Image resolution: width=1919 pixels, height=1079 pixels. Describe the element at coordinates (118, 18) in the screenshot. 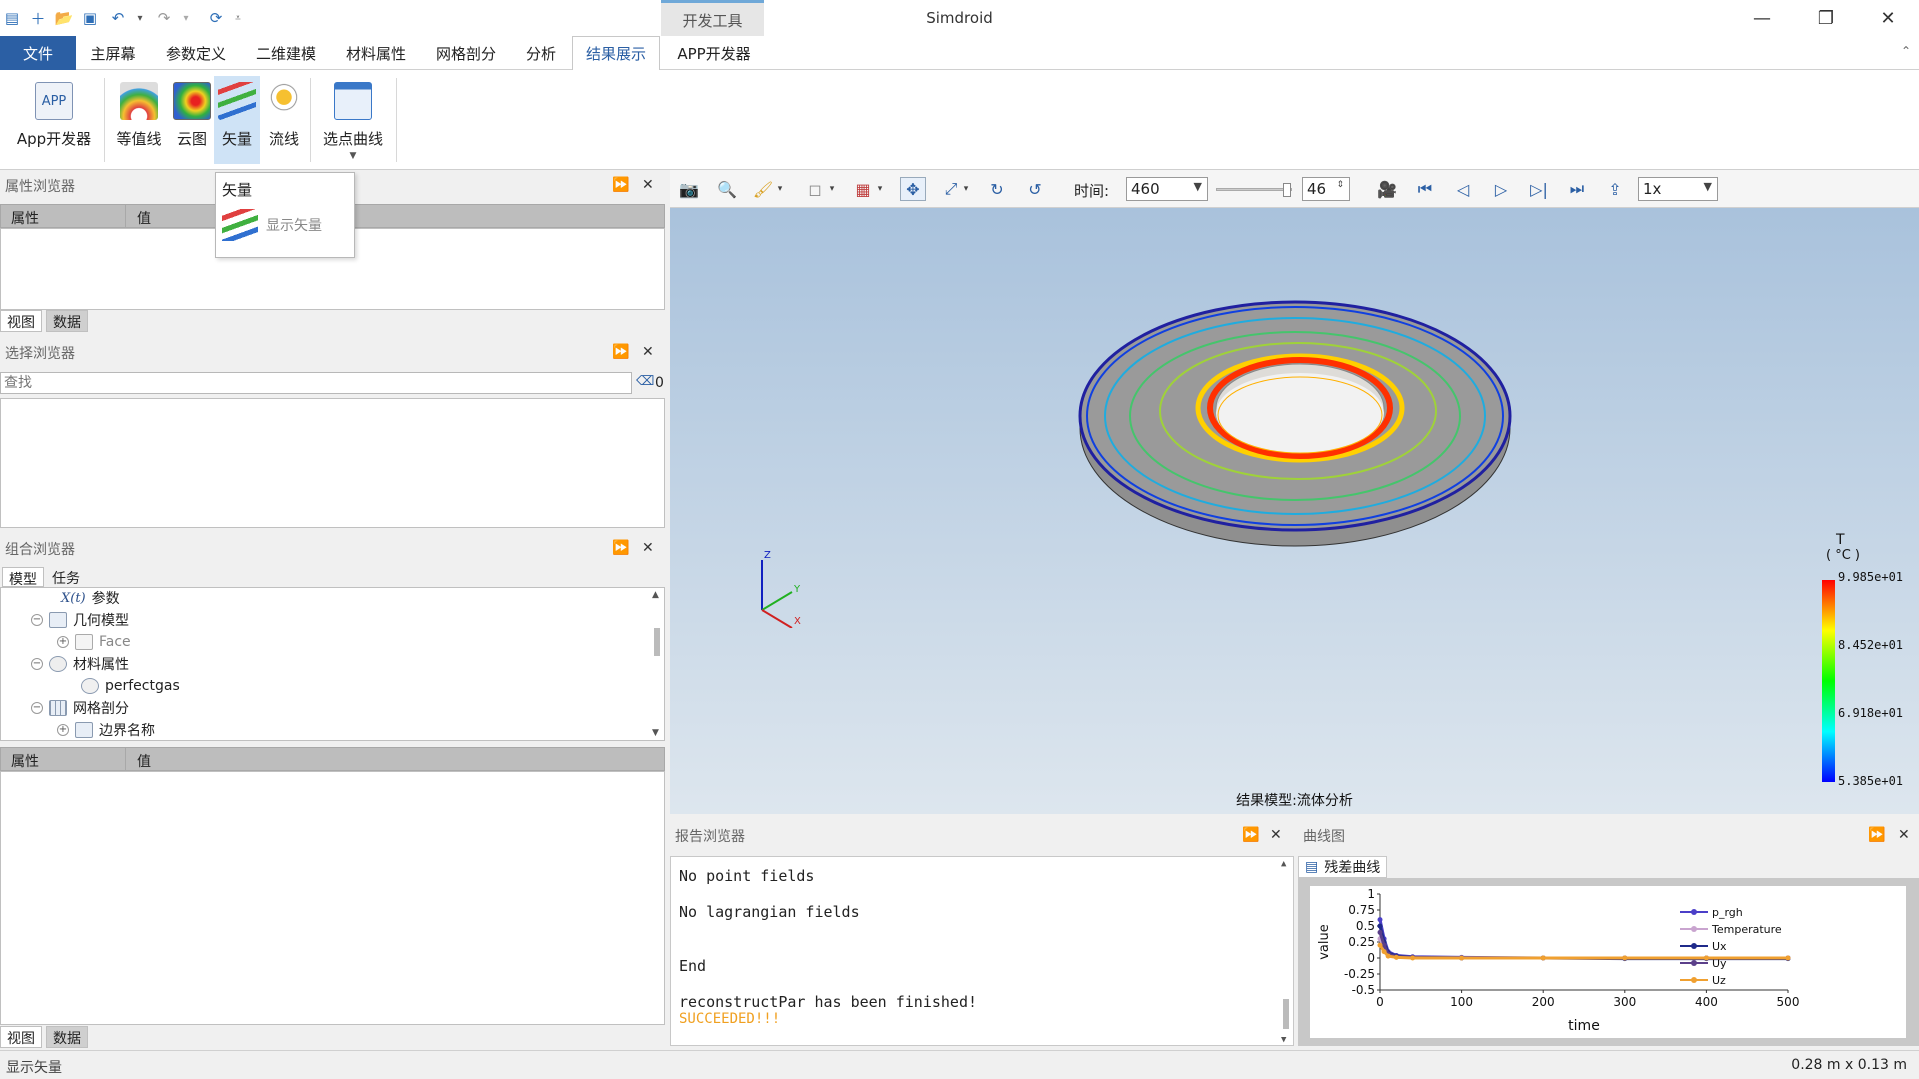

I see `undo-icon: ↶` at that location.